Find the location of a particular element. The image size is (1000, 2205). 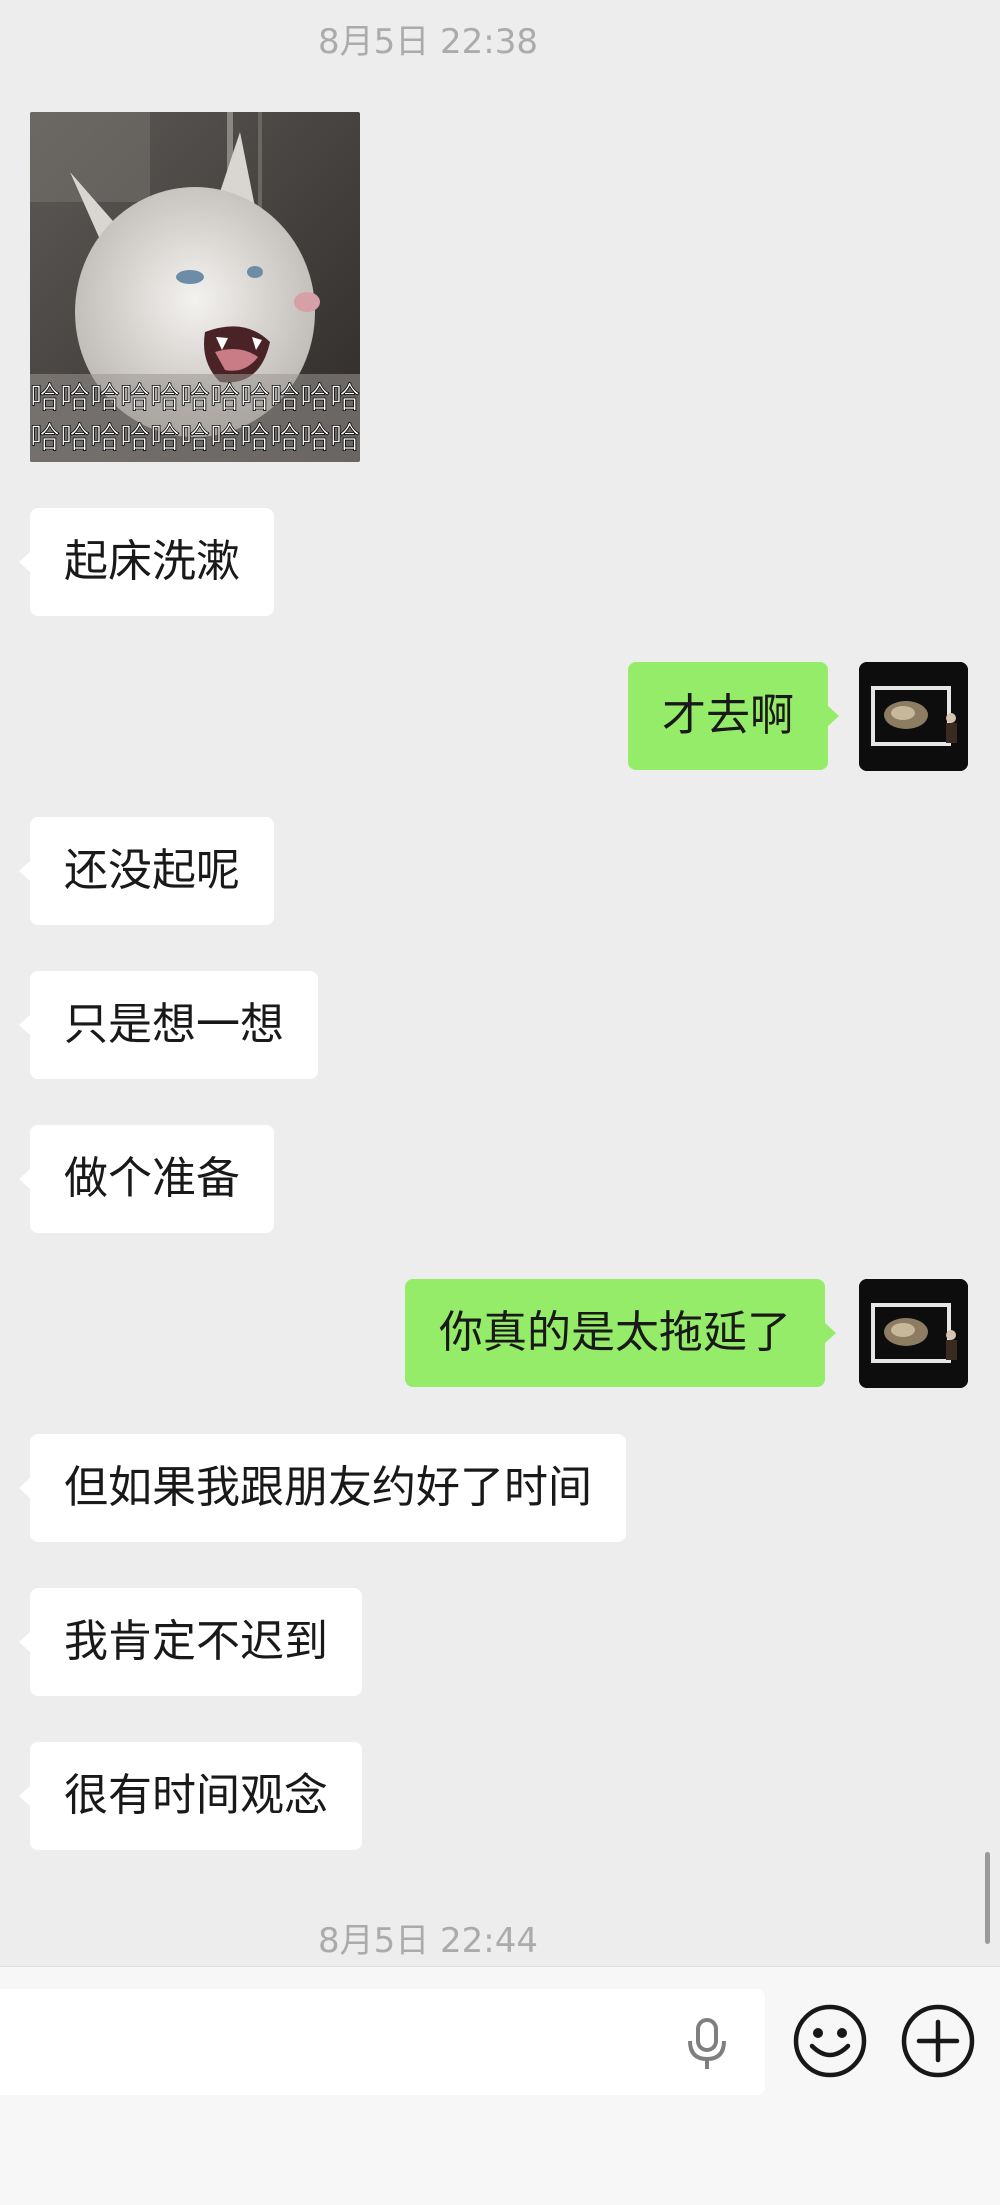

message-bubble-incoming: 起床洗漱 is located at coordinates (146, 562).